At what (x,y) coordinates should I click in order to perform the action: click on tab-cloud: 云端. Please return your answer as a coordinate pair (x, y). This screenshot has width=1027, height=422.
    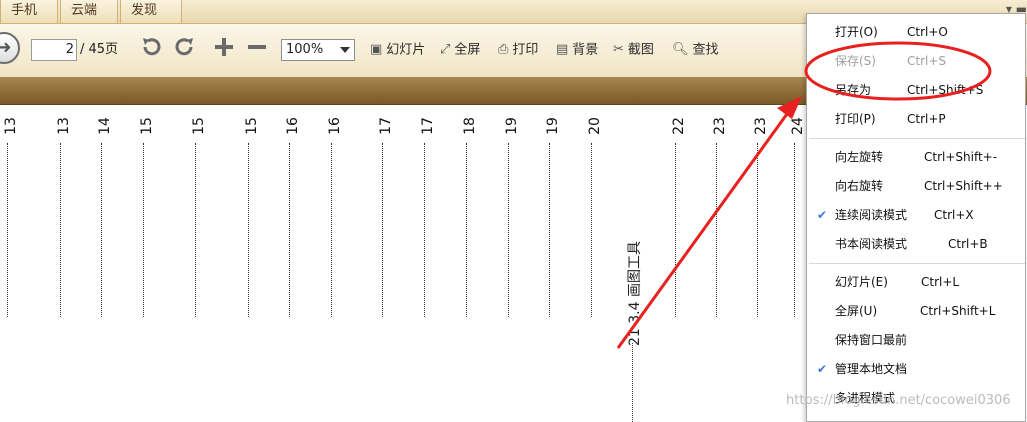
    Looking at the image, I should click on (89, 12).